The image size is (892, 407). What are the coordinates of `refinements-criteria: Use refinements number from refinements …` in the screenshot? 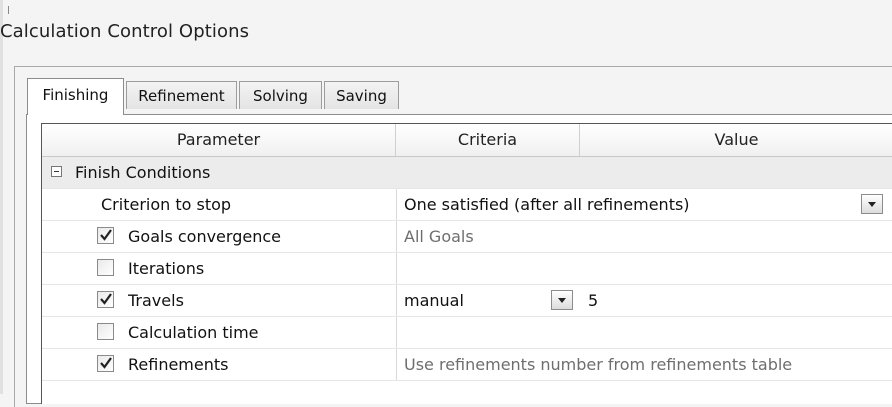 It's located at (598, 364).